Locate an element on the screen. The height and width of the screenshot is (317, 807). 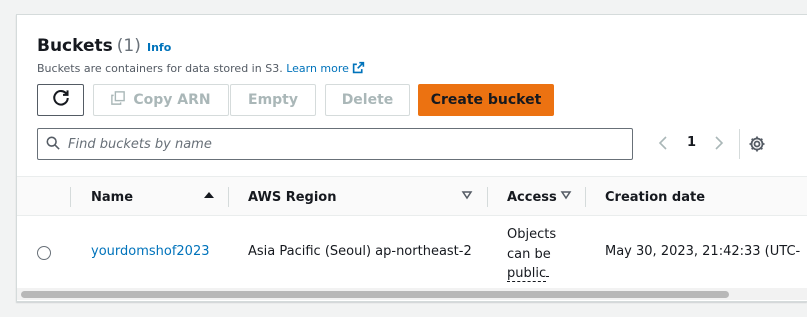
copy-icon is located at coordinates (118, 100).